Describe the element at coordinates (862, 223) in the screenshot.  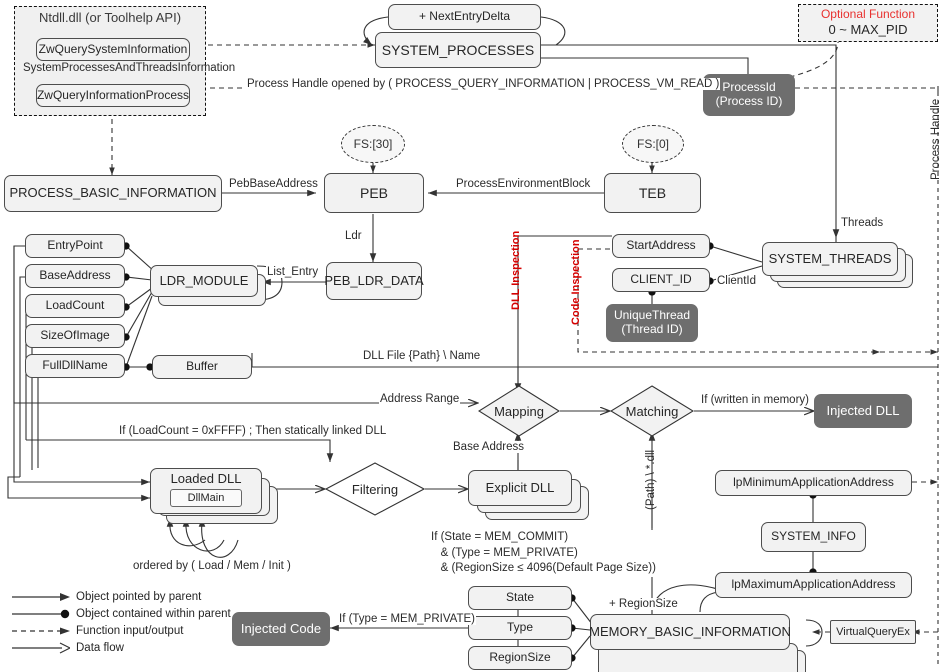
I see `label-threads: Threads` at that location.